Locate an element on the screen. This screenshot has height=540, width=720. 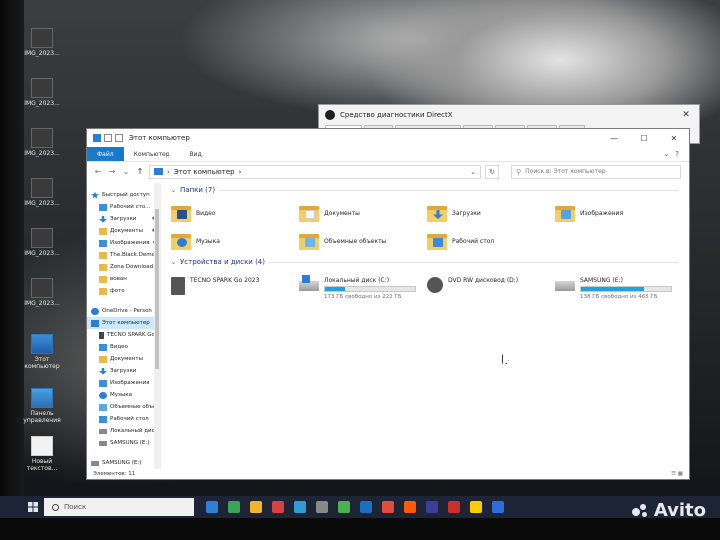
address-dropdown-icon: ⌄ is located at coordinates (473, 172).